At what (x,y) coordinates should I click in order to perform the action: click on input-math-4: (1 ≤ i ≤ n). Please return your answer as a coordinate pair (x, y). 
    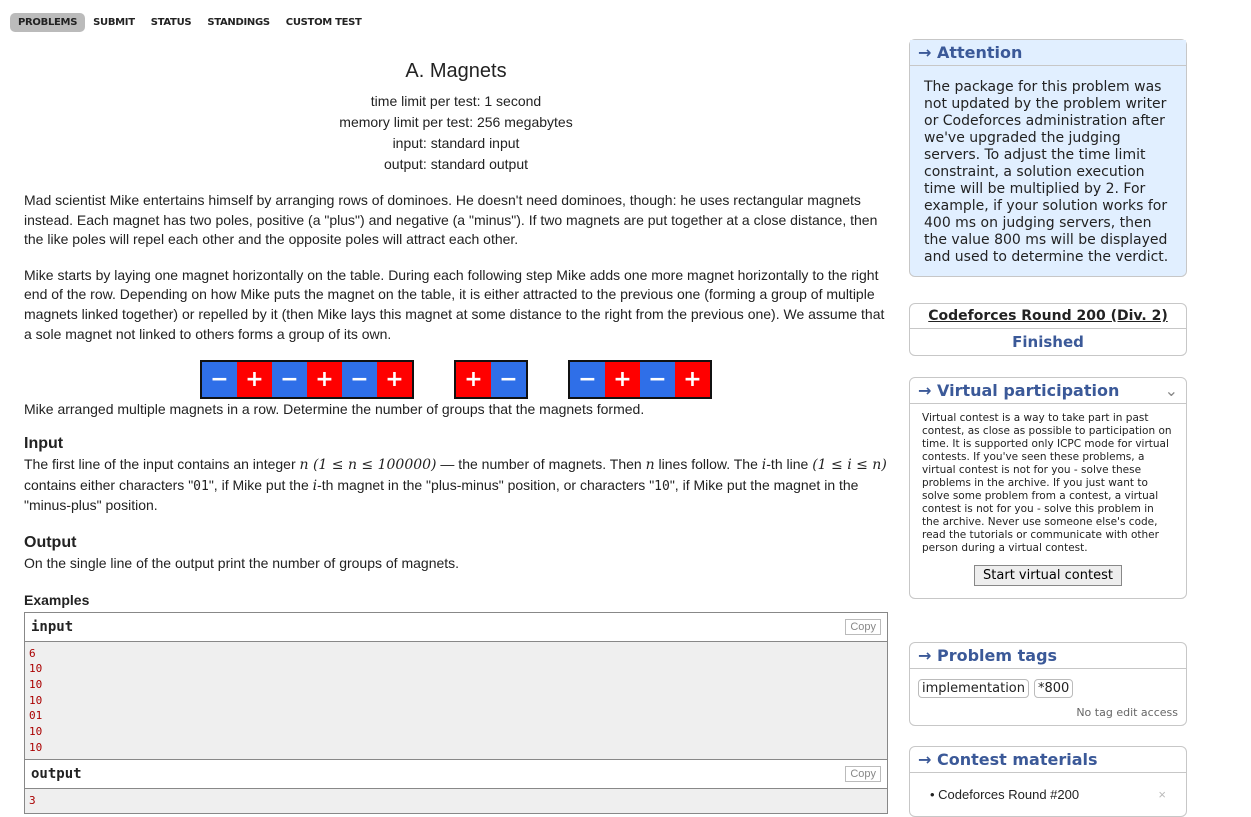
    Looking at the image, I should click on (849, 465).